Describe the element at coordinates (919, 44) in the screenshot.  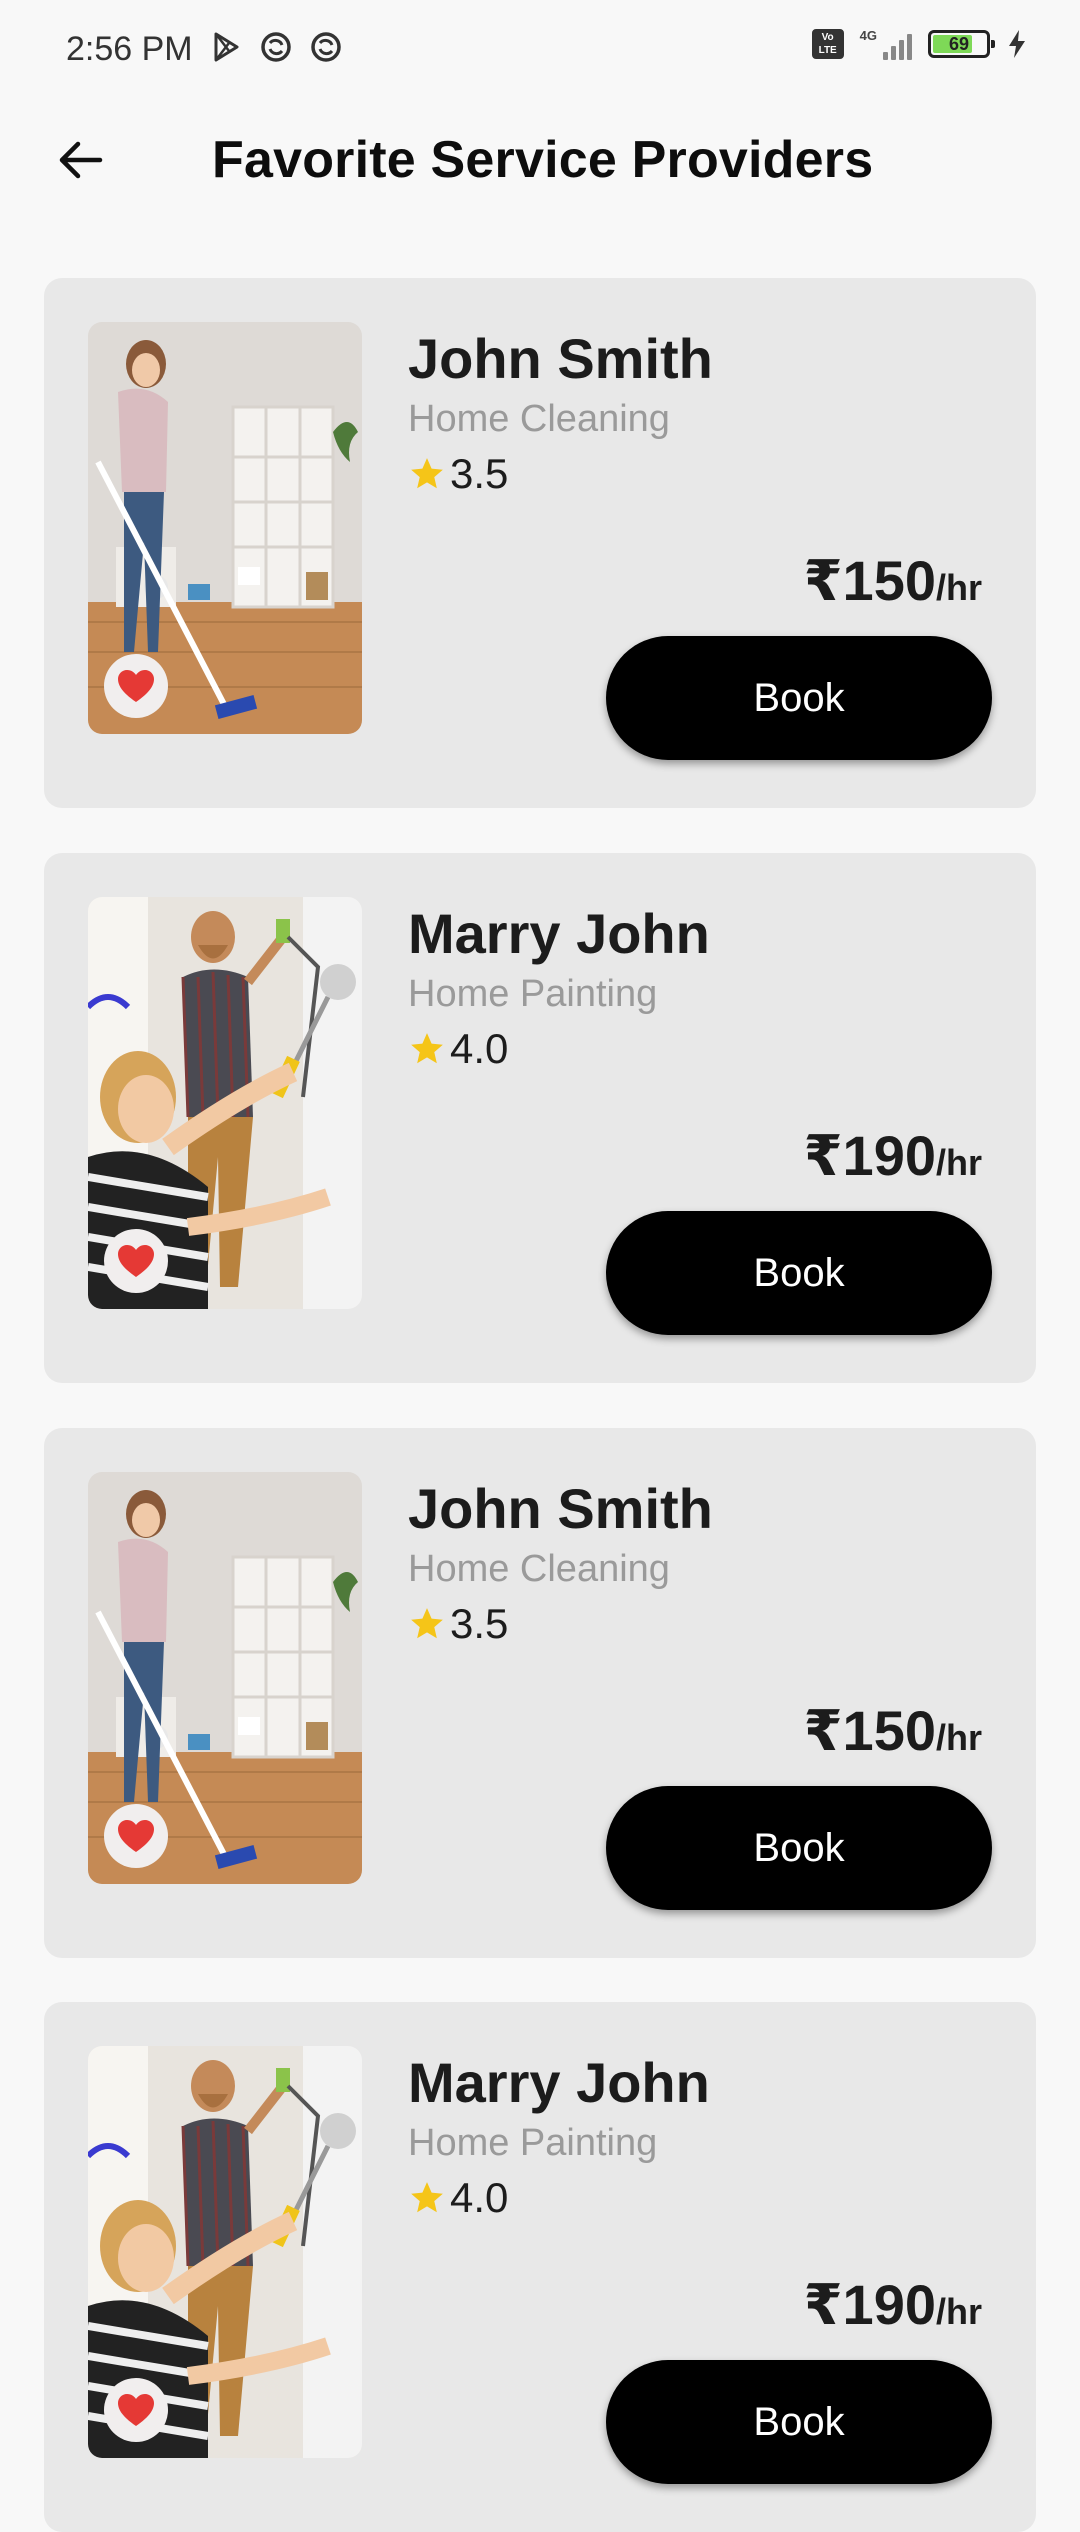
I see `system-icons: Vo LTE 4G 69` at that location.